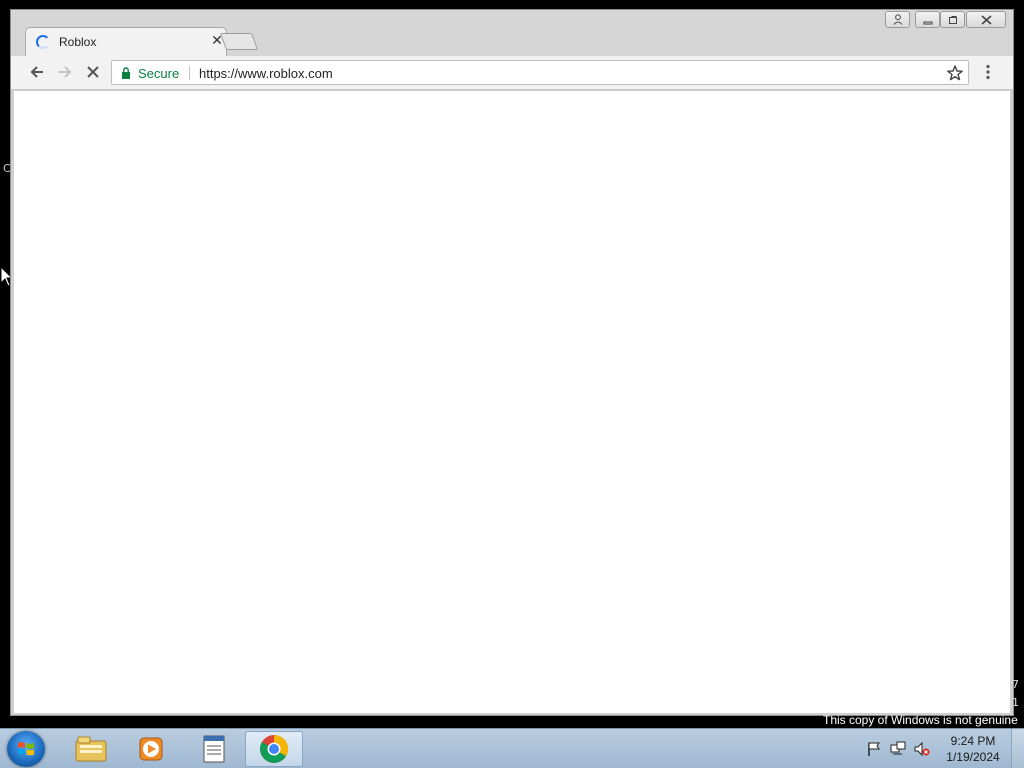  What do you see at coordinates (126, 73) in the screenshot?
I see `lock-icon` at bounding box center [126, 73].